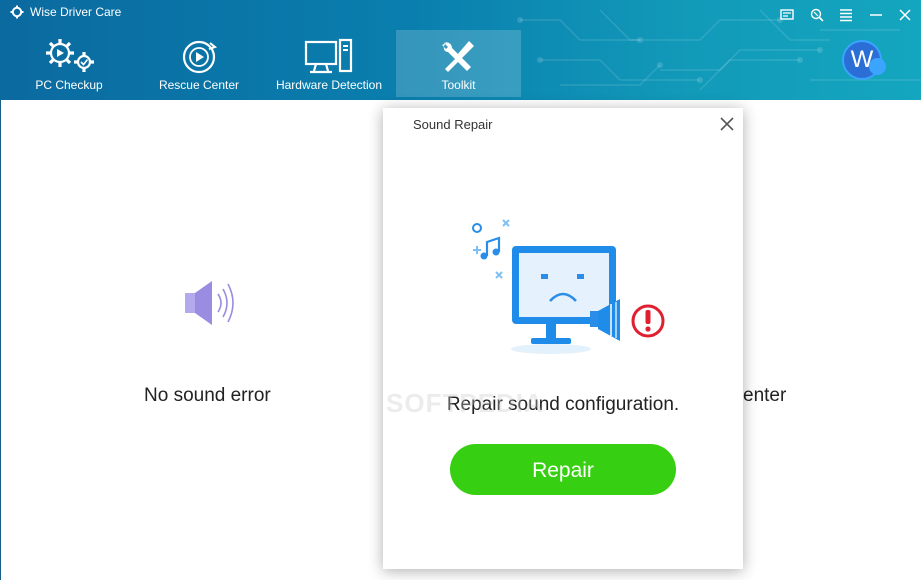  What do you see at coordinates (211, 303) in the screenshot?
I see `speaker-icon` at bounding box center [211, 303].